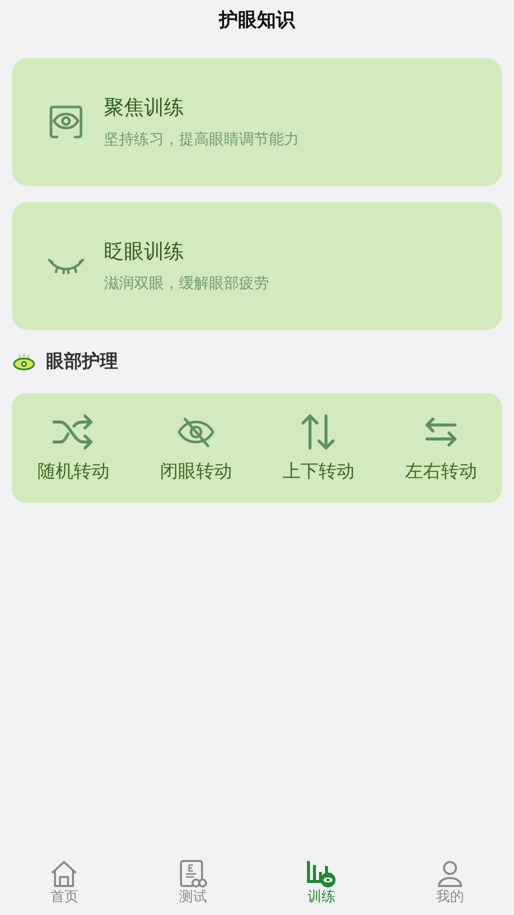  Describe the element at coordinates (64, 874) in the screenshot. I see `home-icon` at that location.